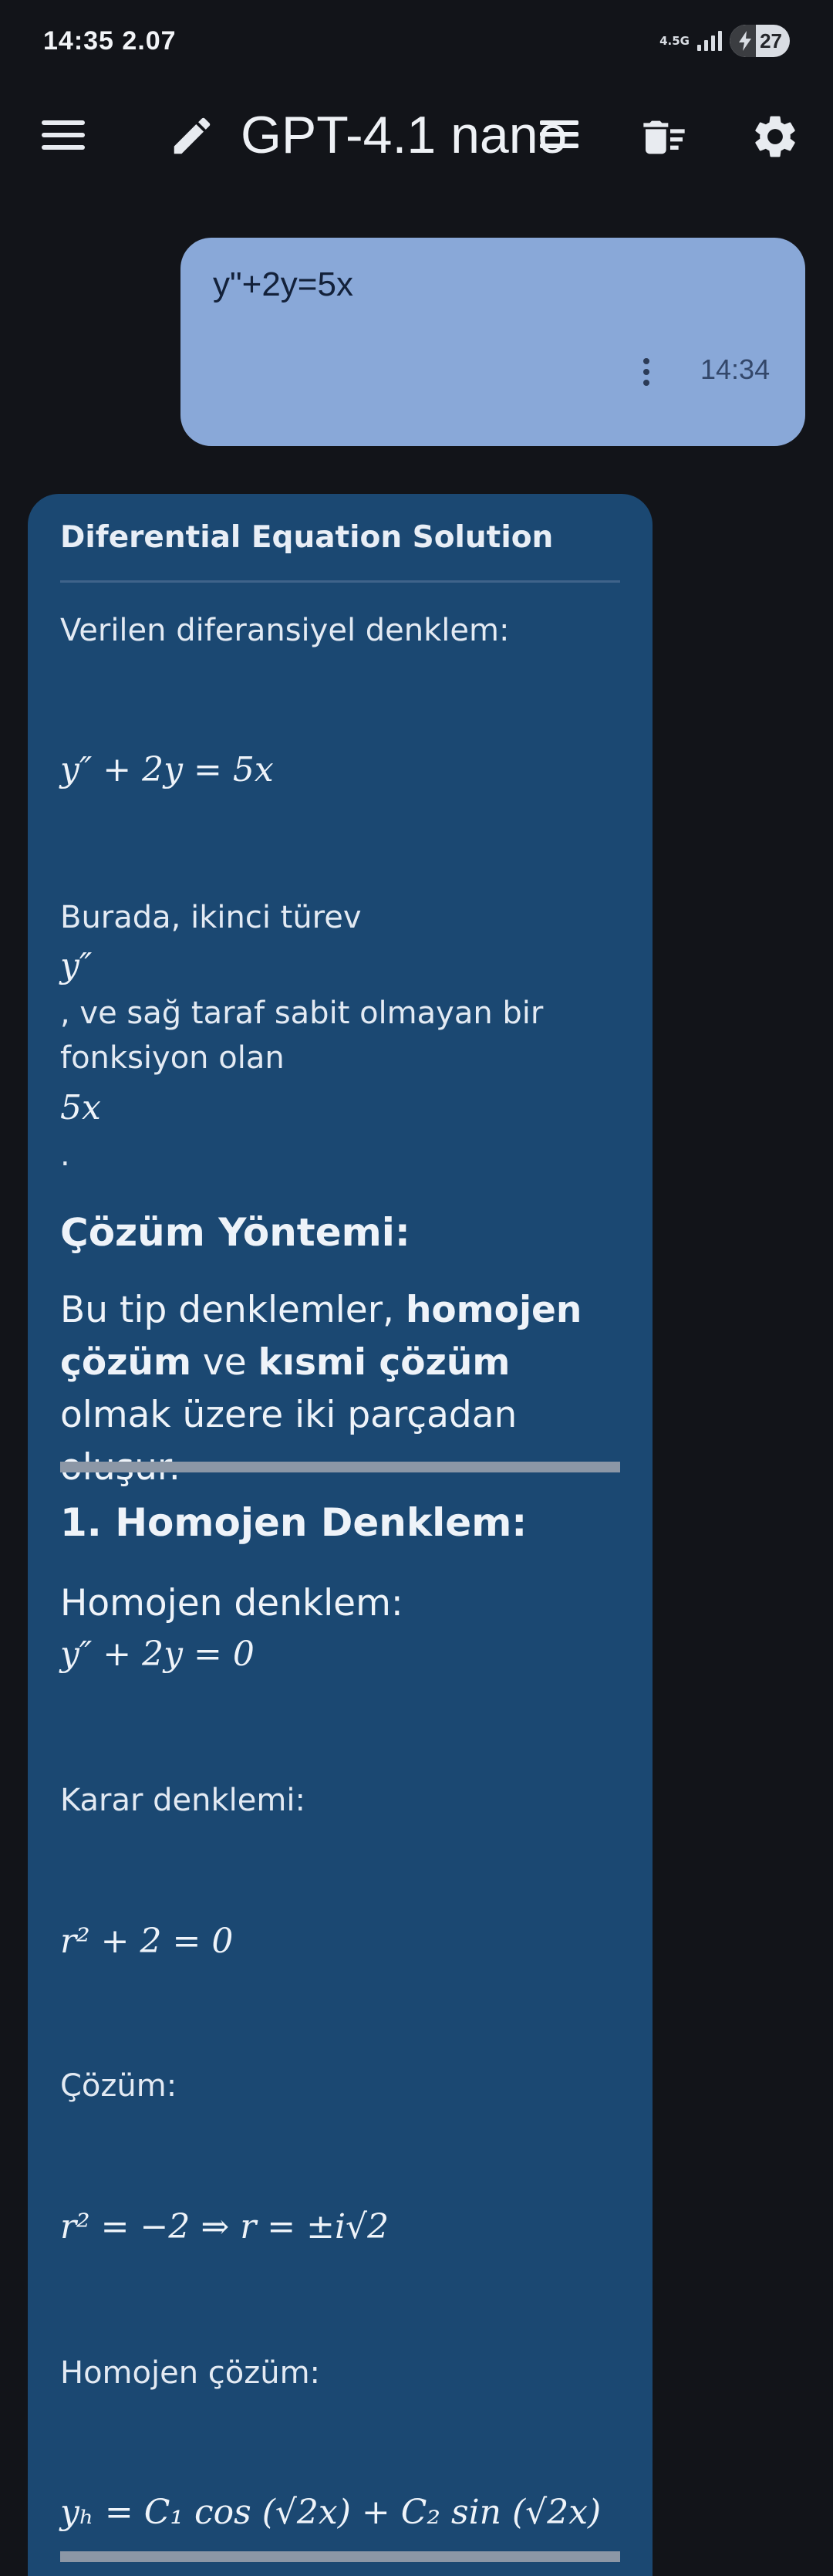 The width and height of the screenshot is (833, 2576). I want to click on equation-ypp: y″, so click(76, 965).